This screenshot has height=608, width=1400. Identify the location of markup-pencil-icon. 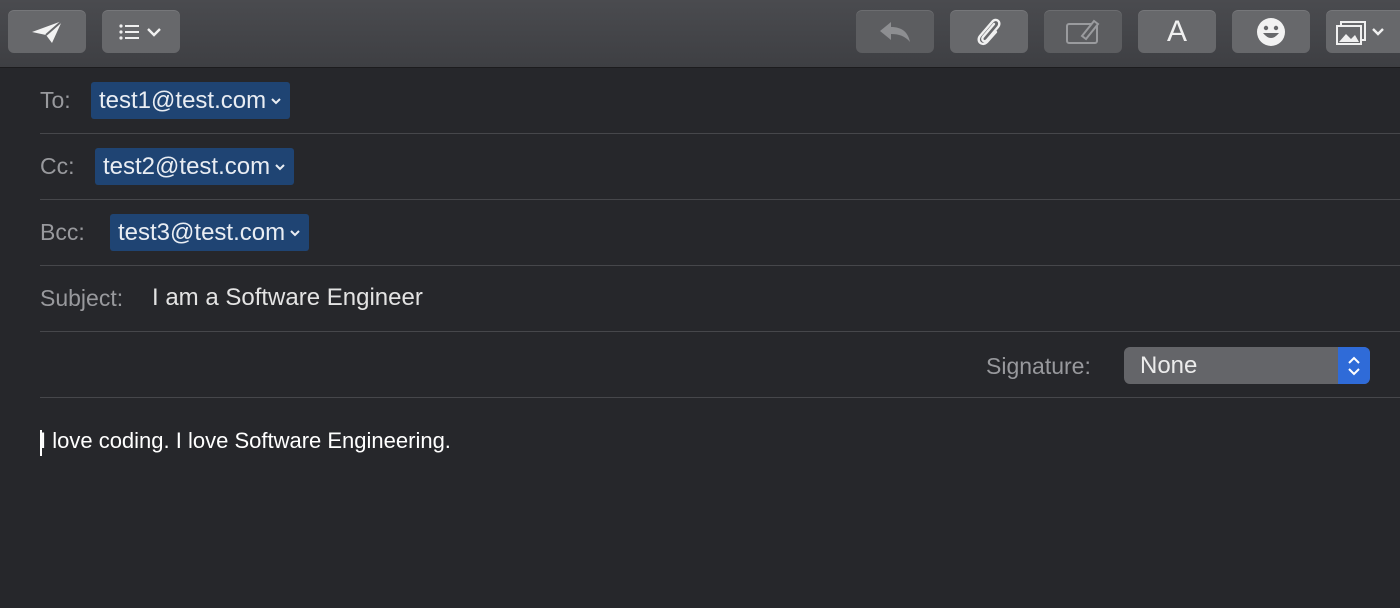
(1083, 31).